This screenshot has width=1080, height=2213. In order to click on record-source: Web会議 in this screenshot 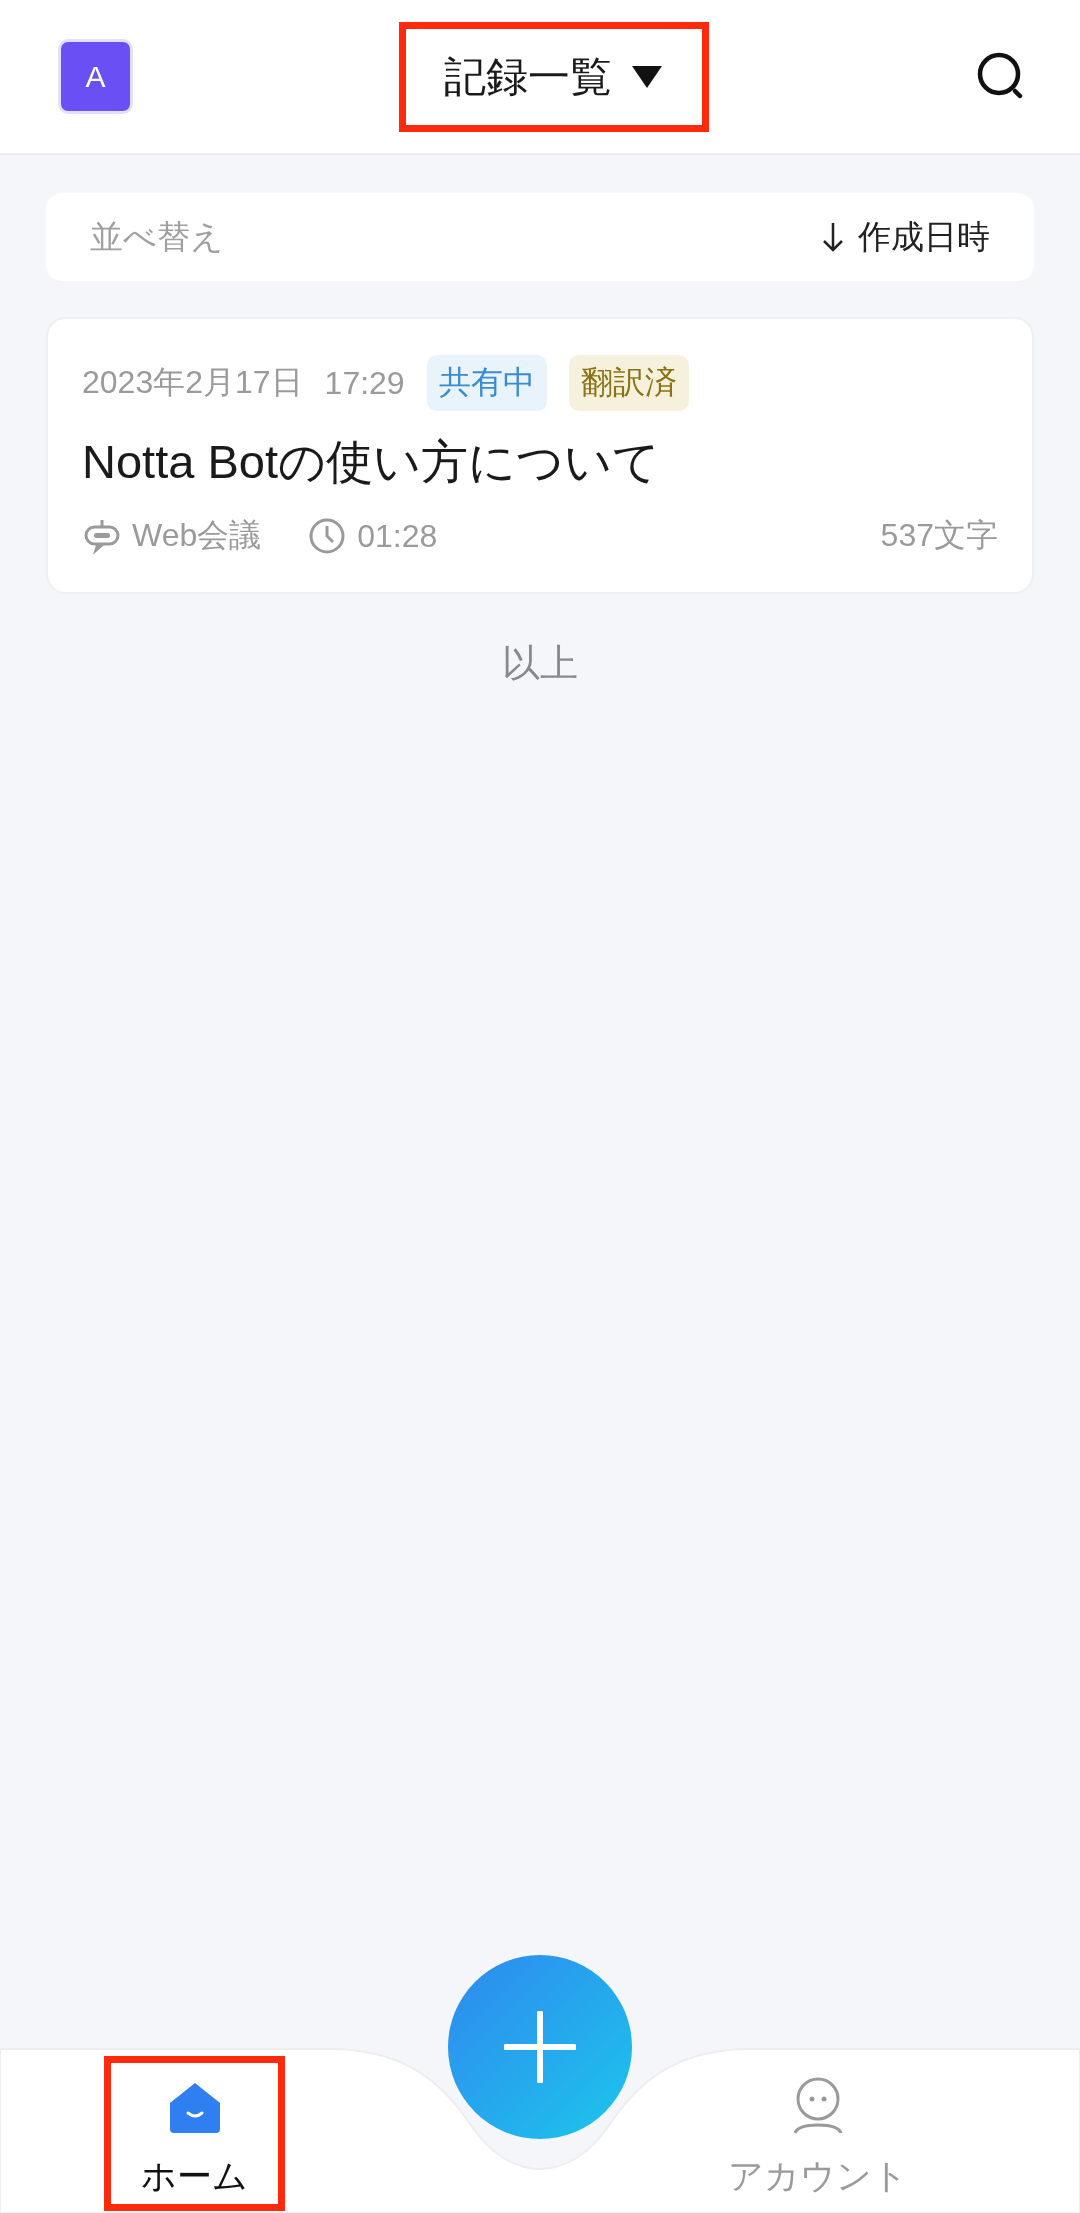, I will do `click(197, 535)`.